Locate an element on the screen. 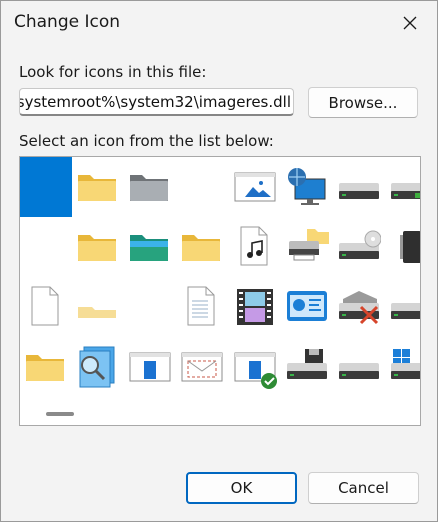 The height and width of the screenshot is (522, 438). search-documents-icon is located at coordinates (97, 367).